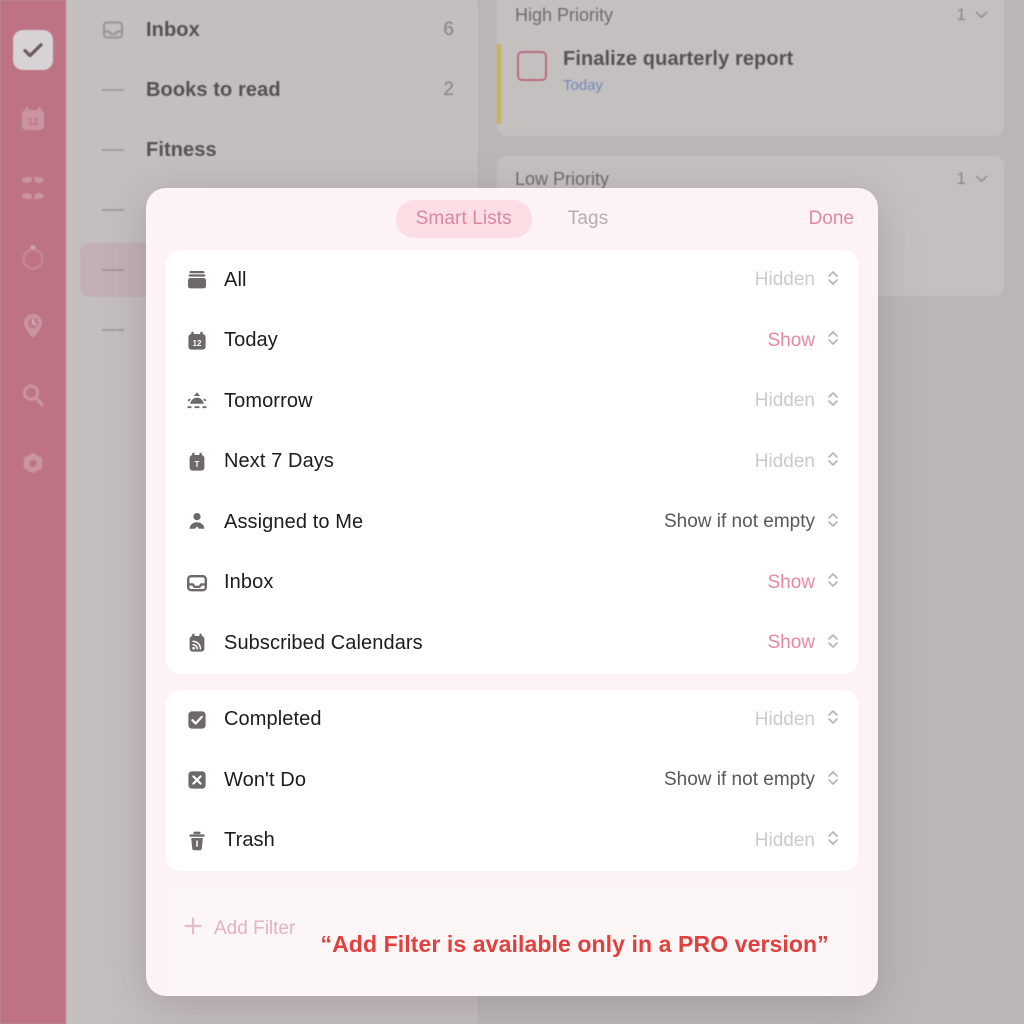  What do you see at coordinates (588, 219) in the screenshot?
I see `tab-tags: Tags` at bounding box center [588, 219].